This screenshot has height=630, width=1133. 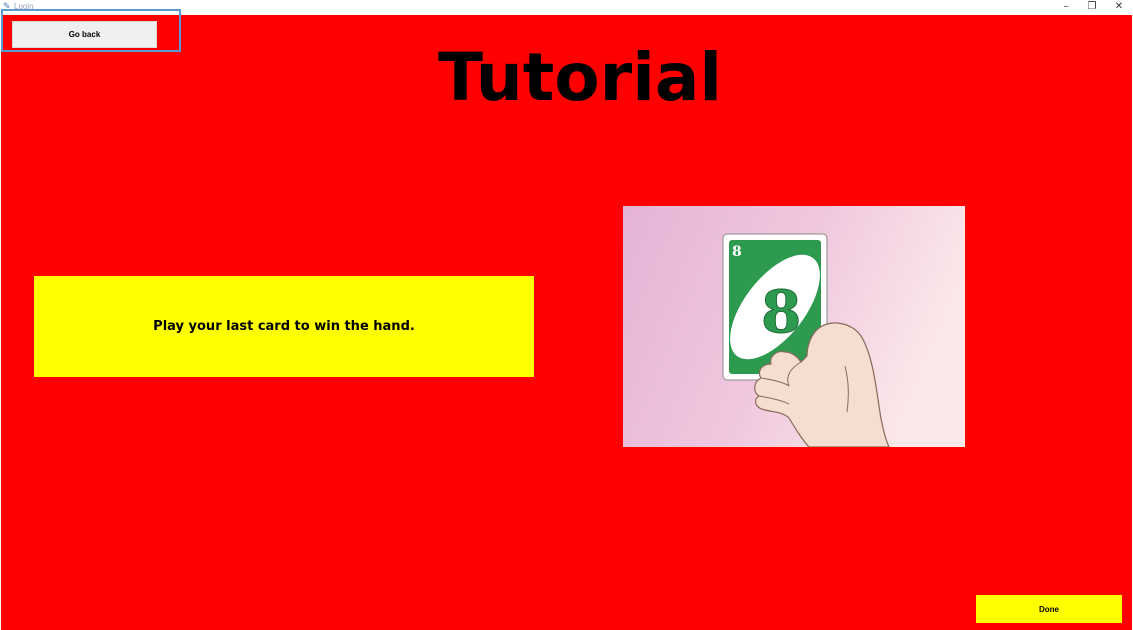 I want to click on hand-holding-card-icon: 8 8, so click(x=794, y=326).